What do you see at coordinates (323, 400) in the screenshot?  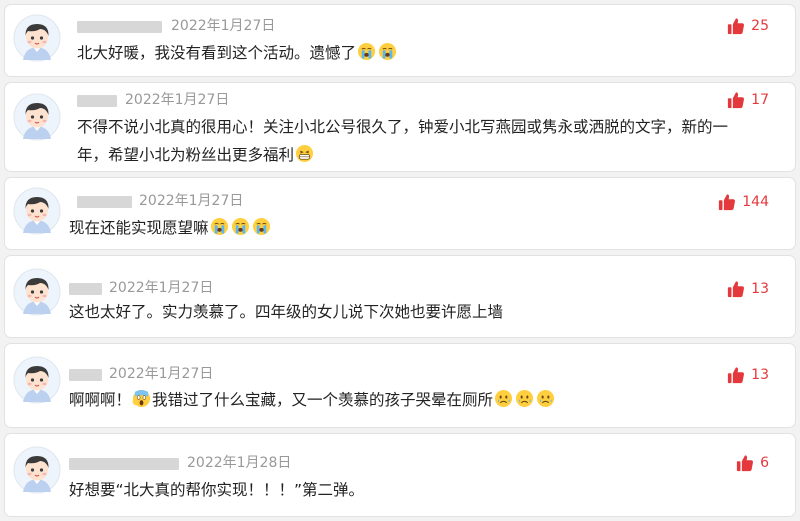 I see `comment-text-content: 我错过了什么宝藏，又一个羡慕的孩子哭晕在厕所` at bounding box center [323, 400].